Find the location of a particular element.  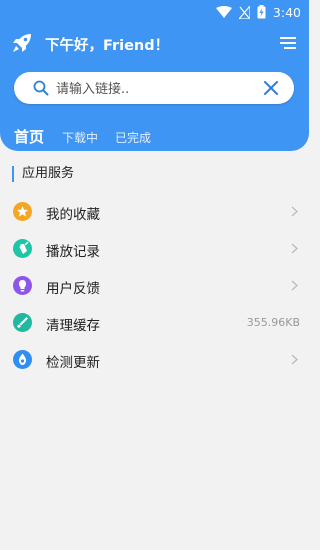

list-item-label: 用户反馈 is located at coordinates (73, 289).